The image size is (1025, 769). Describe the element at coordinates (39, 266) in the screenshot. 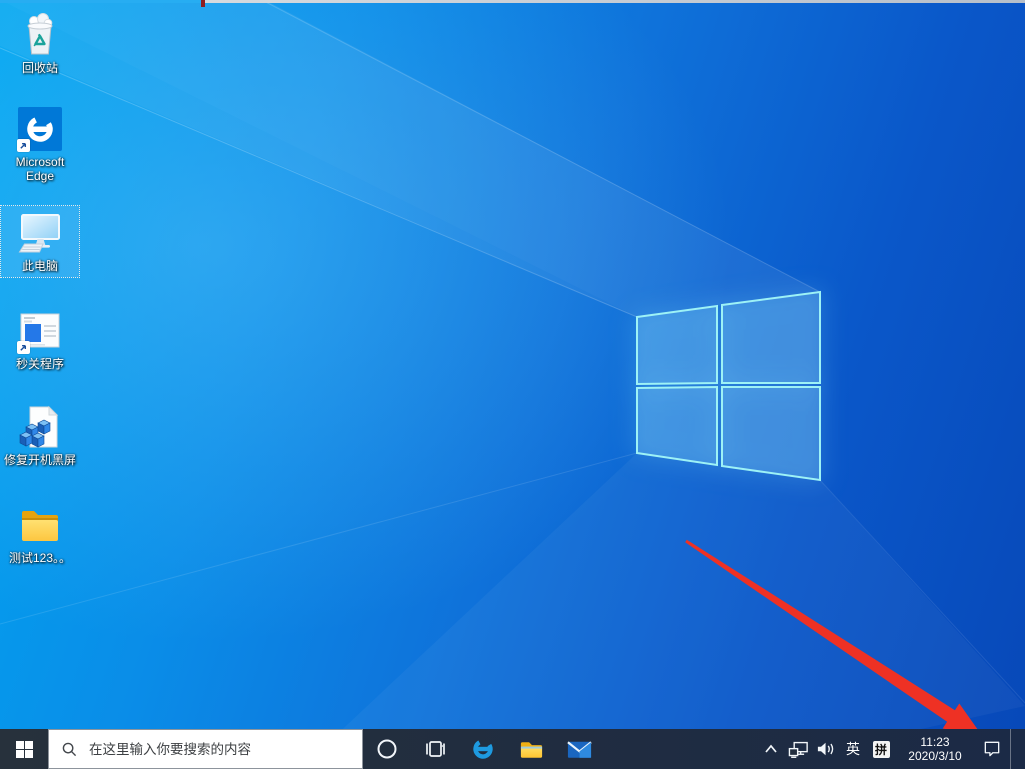

I see `desktop-icon-label: 此电脑` at that location.